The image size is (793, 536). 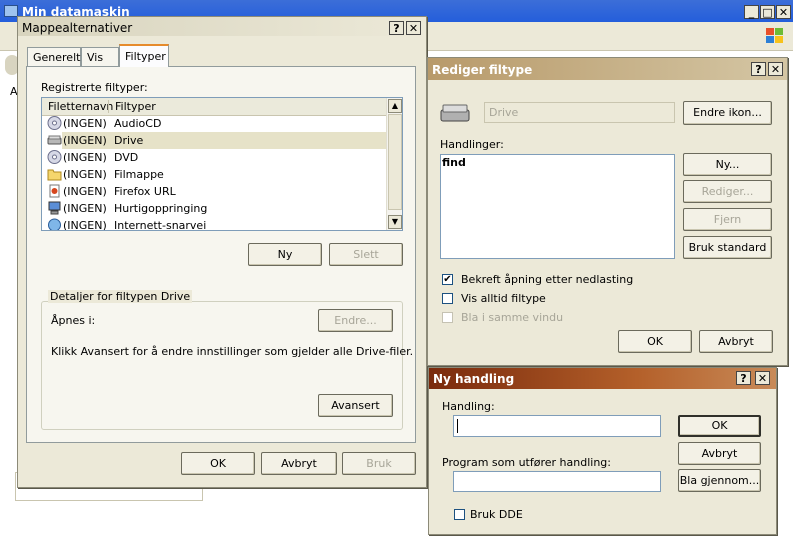 What do you see at coordinates (366, 254) in the screenshot?
I see `delete-filetype-button: Slett` at bounding box center [366, 254].